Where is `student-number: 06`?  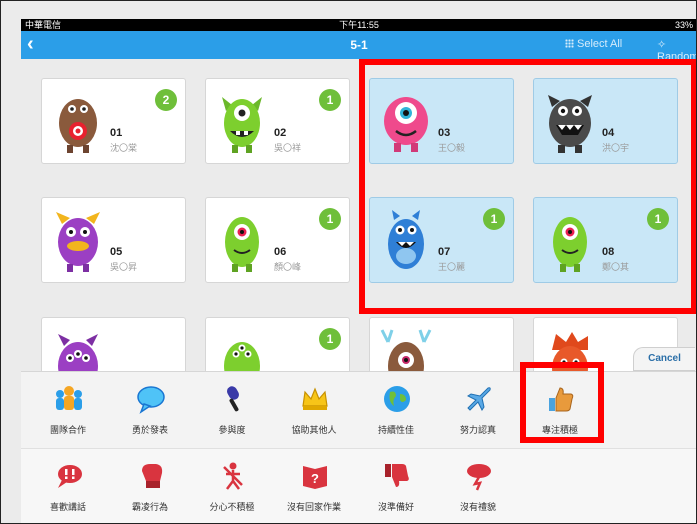
student-number: 06 is located at coordinates (280, 252).